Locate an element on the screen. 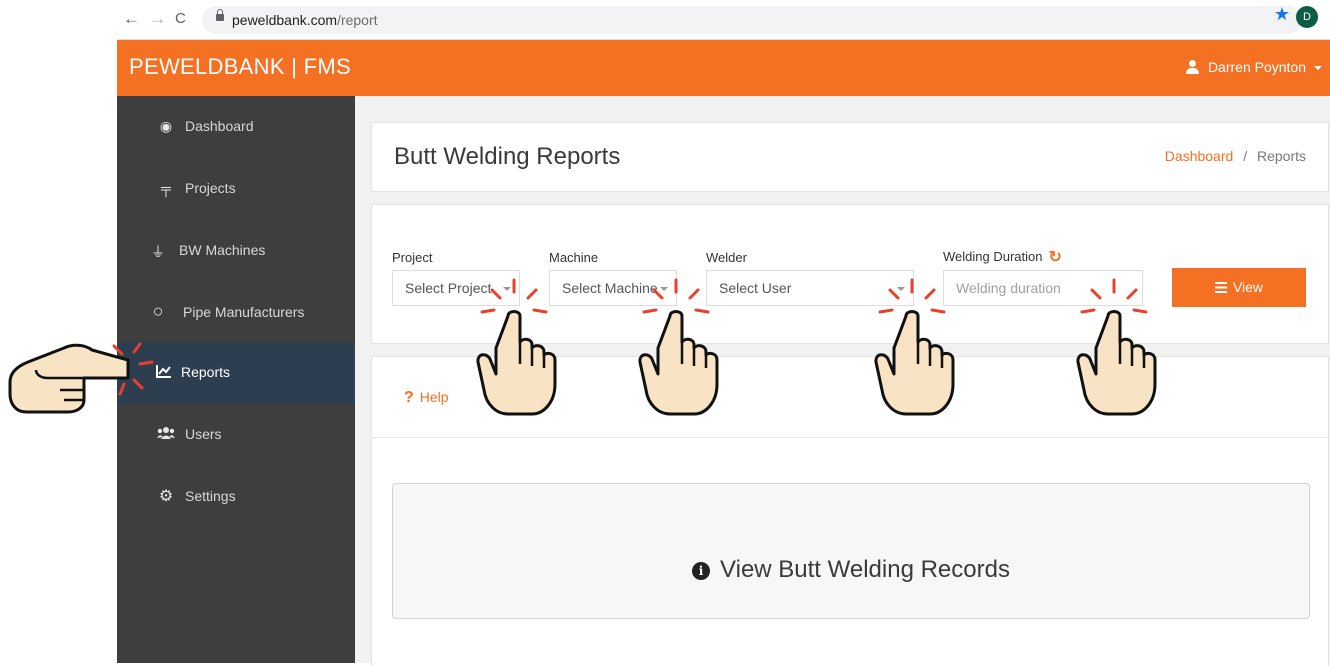 Image resolution: width=1330 pixels, height=666 pixels. page-header-card: Butt Welding Reports Dashboard / Reports is located at coordinates (850, 157).